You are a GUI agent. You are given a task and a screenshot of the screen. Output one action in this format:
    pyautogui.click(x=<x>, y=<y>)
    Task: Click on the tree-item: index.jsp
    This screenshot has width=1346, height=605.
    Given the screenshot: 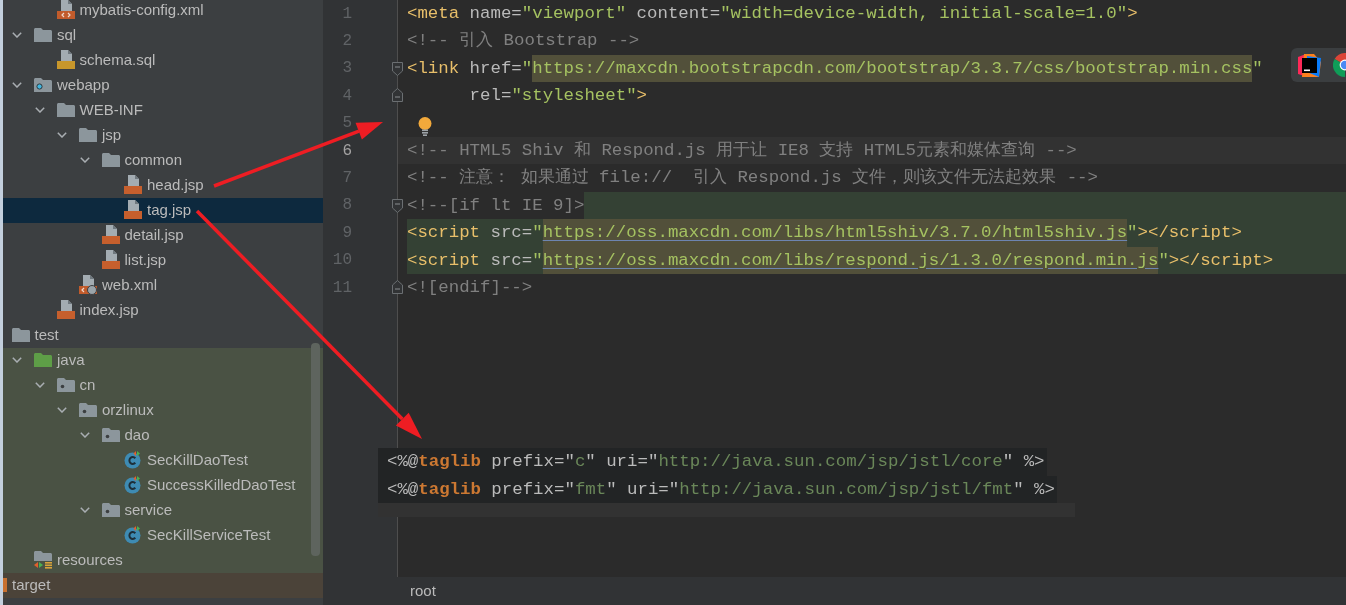 What is the action you would take?
    pyautogui.click(x=163, y=310)
    